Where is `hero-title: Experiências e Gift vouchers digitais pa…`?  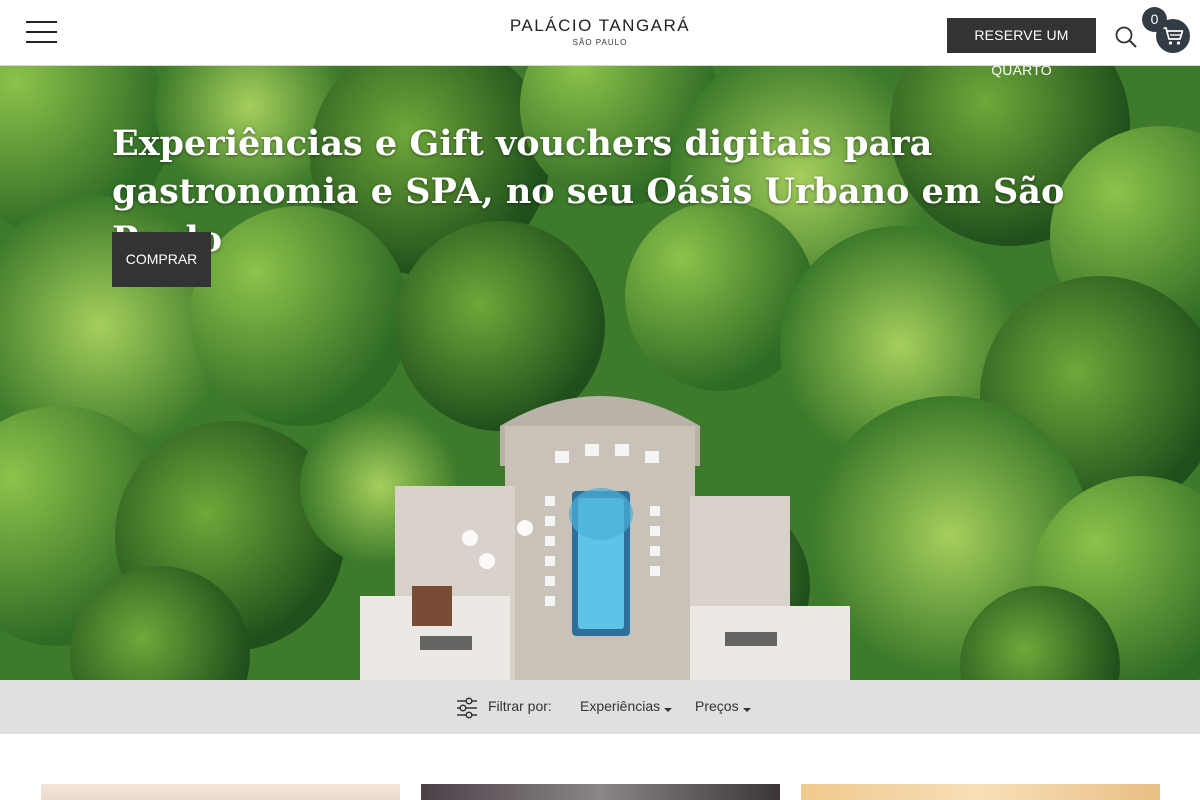 hero-title: Experiências e Gift vouchers digitais pa… is located at coordinates (588, 191).